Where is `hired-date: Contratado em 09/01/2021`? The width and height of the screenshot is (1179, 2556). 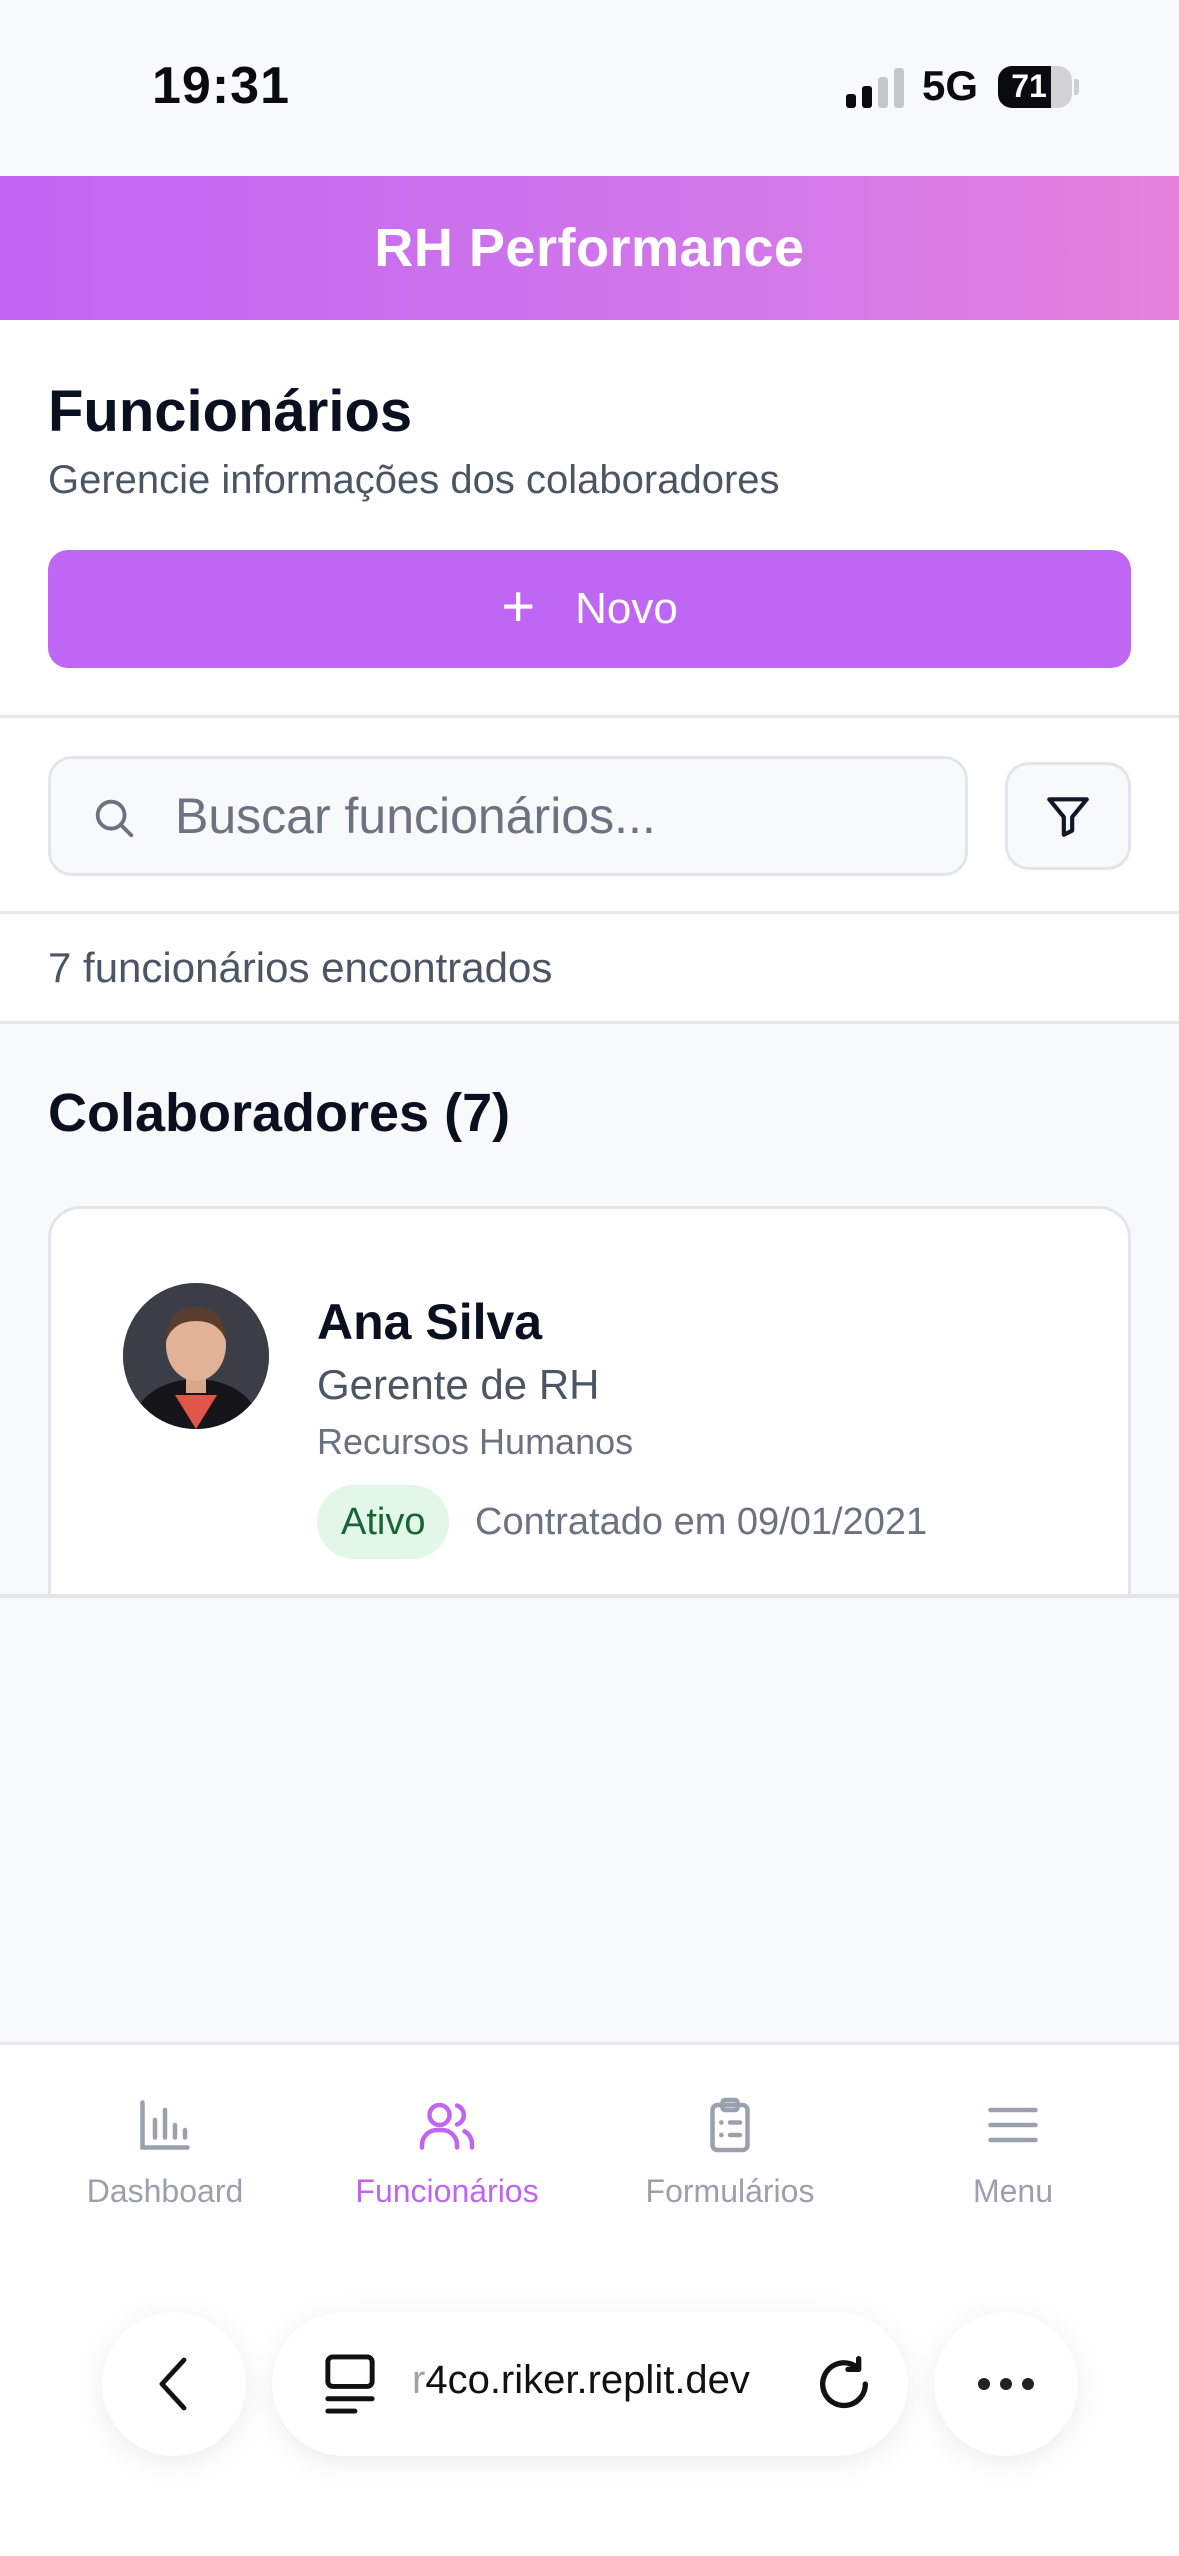
hired-date: Contratado em 09/01/2021 is located at coordinates (701, 1522).